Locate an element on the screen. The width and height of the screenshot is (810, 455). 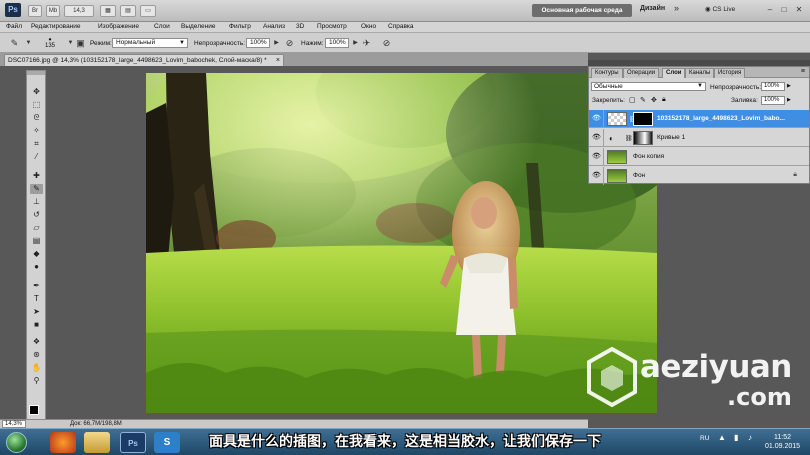
brush-preset-icon: ✎ is located at coordinates (14, 43).